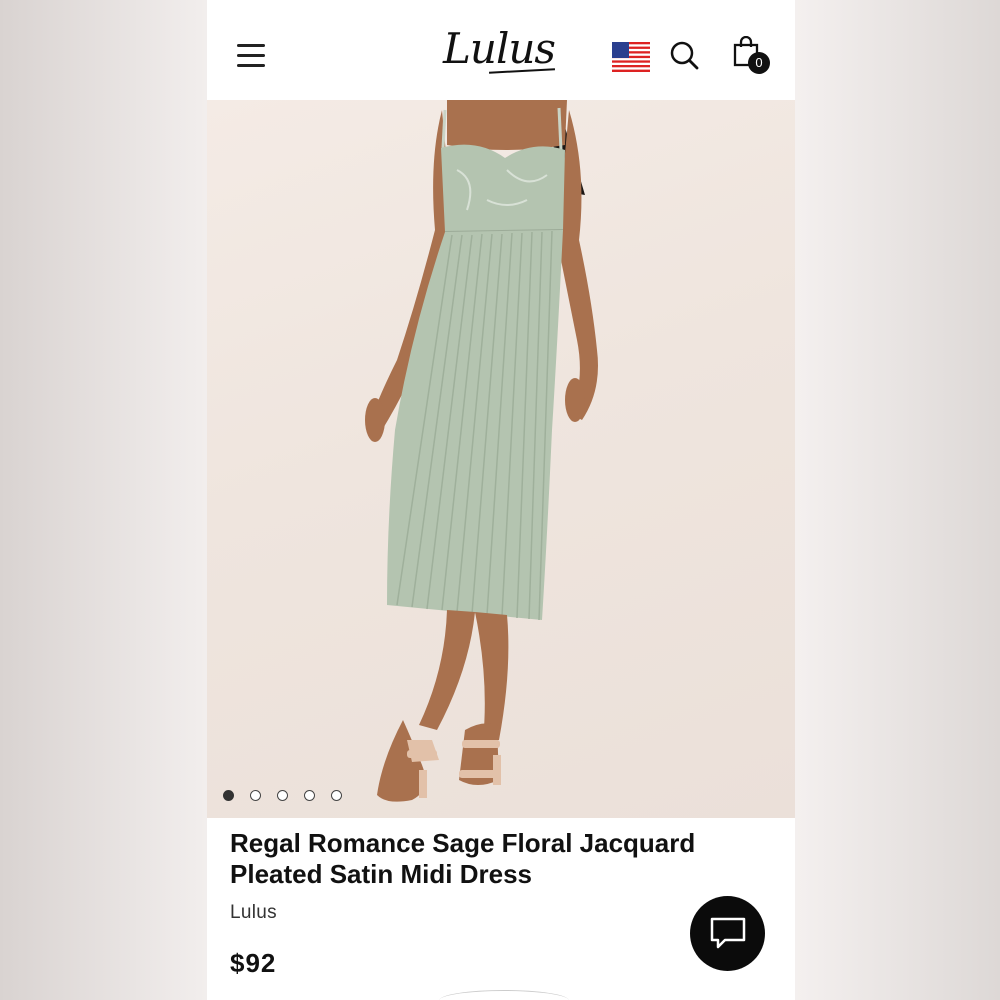 This screenshot has width=1000, height=1000. Describe the element at coordinates (759, 63) in the screenshot. I see `cart-count-badge: 0` at that location.